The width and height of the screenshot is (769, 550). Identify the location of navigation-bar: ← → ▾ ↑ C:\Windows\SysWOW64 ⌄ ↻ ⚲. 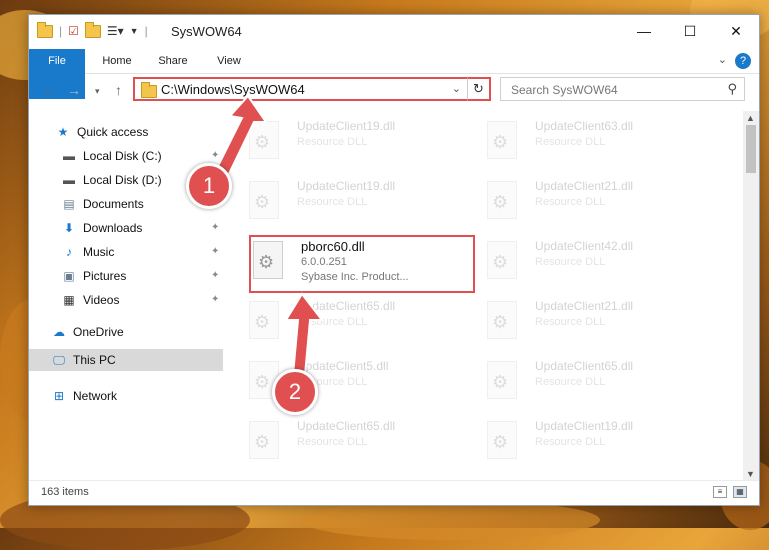
(394, 91).